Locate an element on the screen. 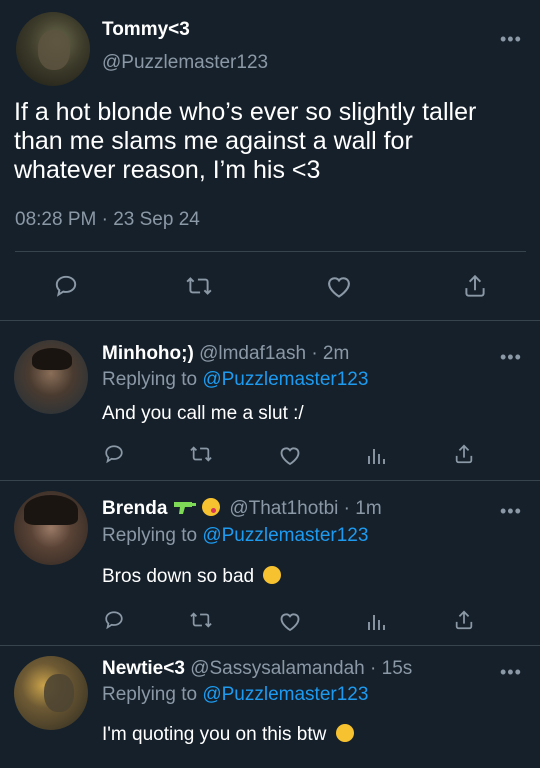 This screenshot has width=540, height=768. reply-time: · 1m is located at coordinates (363, 508).